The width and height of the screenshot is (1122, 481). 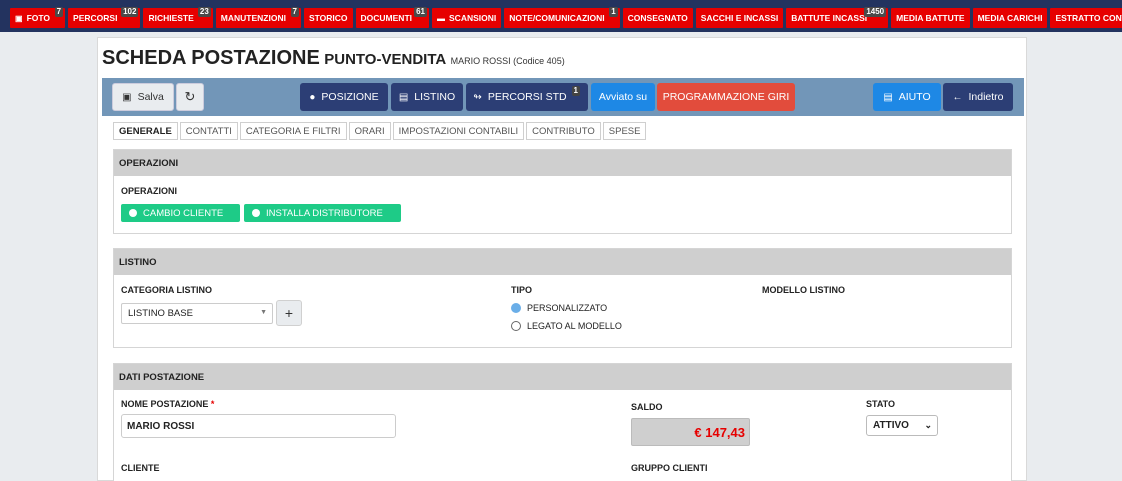 I want to click on arrow-left-icon: ←, so click(x=957, y=97).